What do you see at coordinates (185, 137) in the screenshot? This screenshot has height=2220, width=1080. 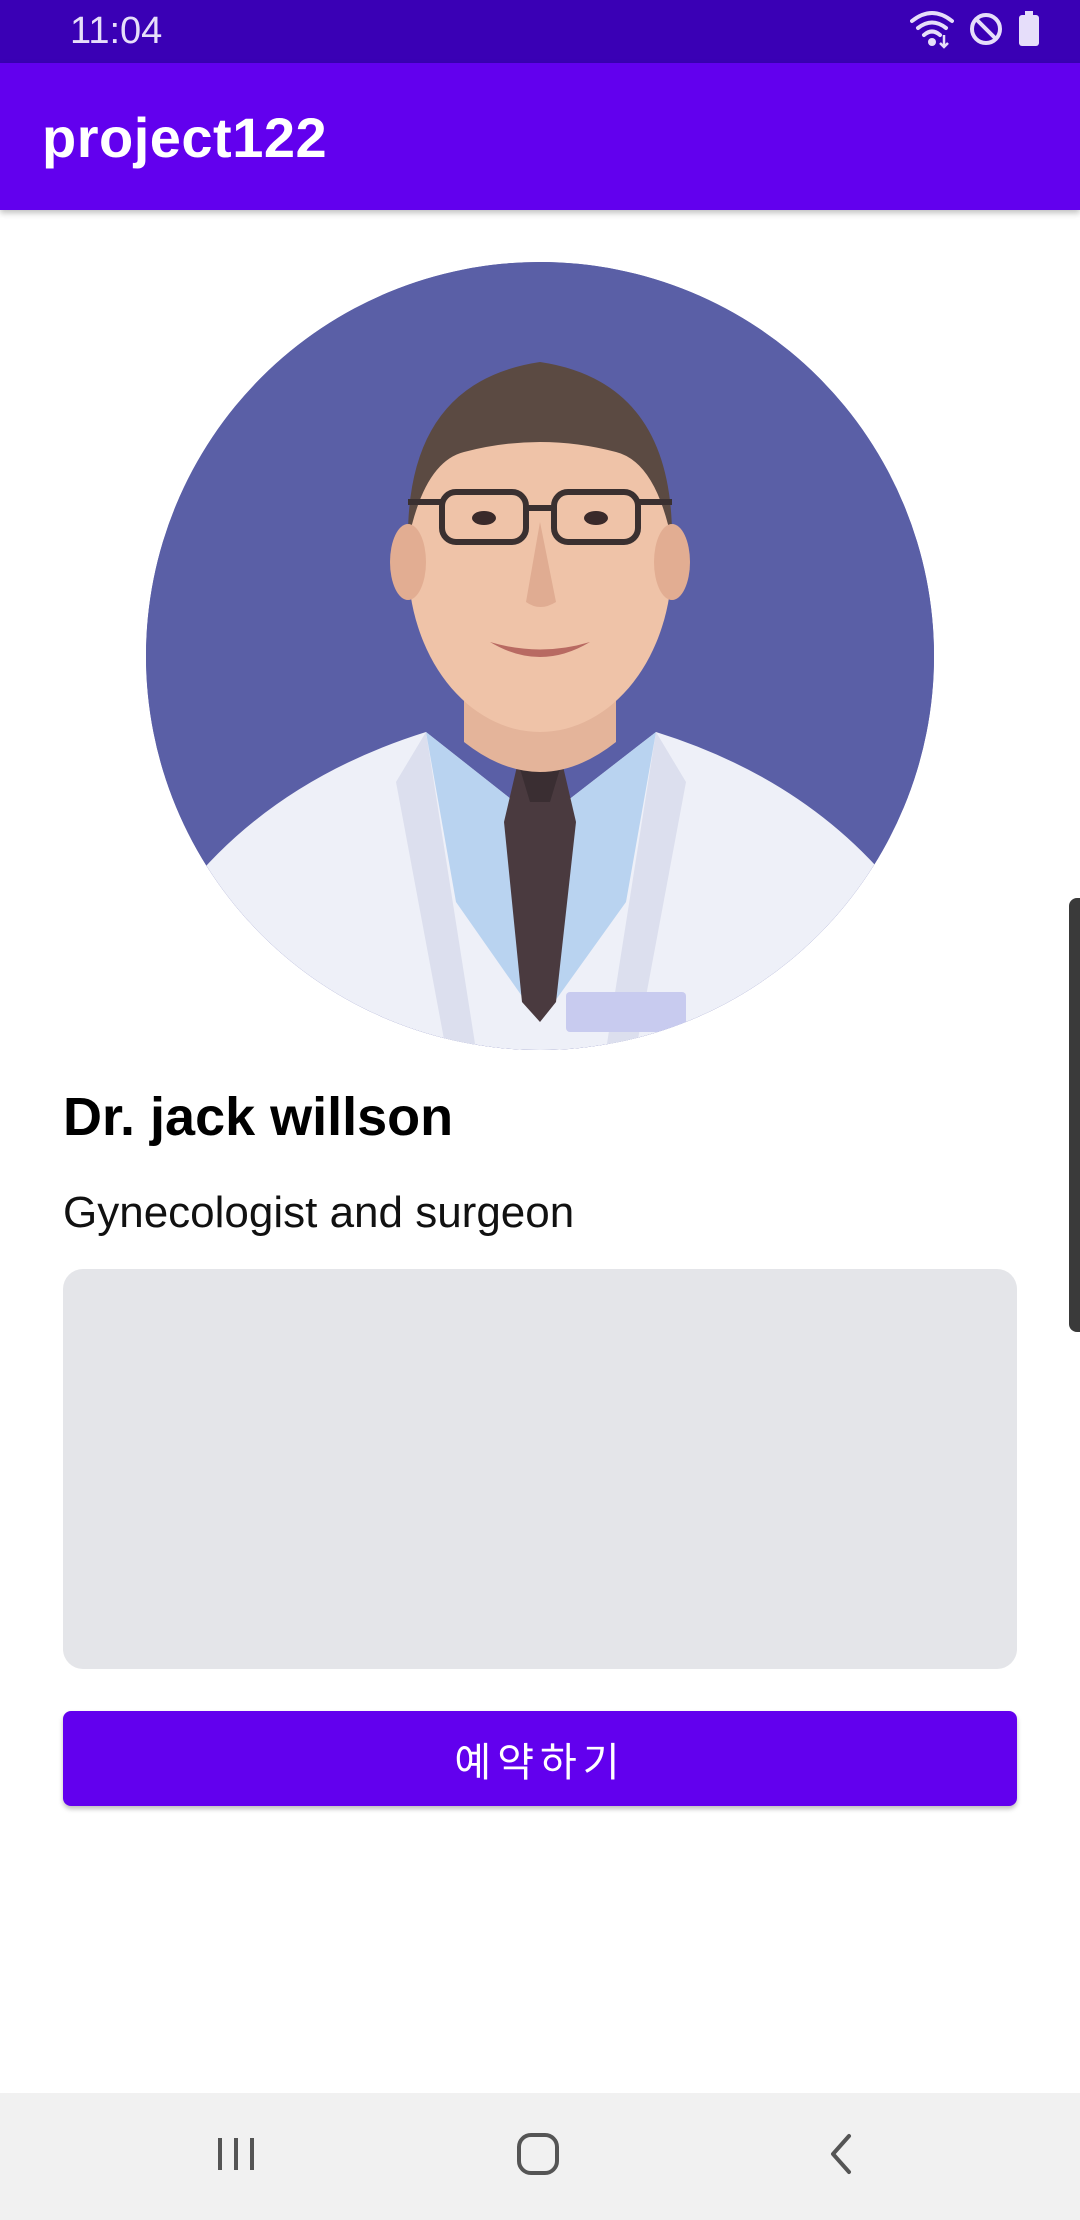 I see `app-title: project122` at bounding box center [185, 137].